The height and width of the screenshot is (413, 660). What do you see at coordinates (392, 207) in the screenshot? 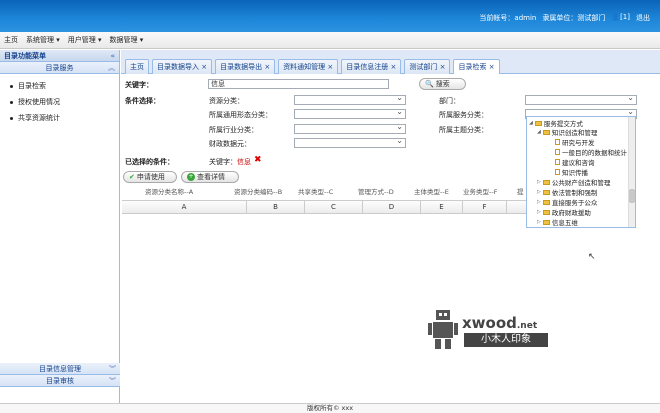
I see `grid-col-d: D` at bounding box center [392, 207].